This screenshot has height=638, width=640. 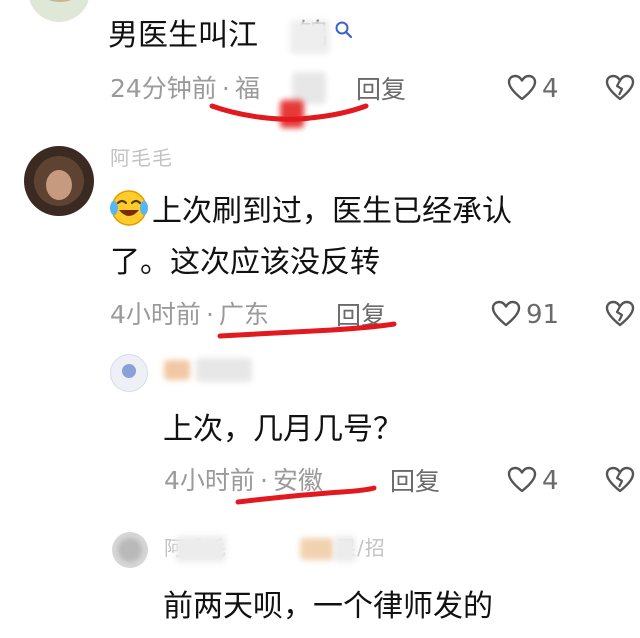 What do you see at coordinates (245, 262) in the screenshot?
I see `comment-text-line2: 了。这次应该没反转` at bounding box center [245, 262].